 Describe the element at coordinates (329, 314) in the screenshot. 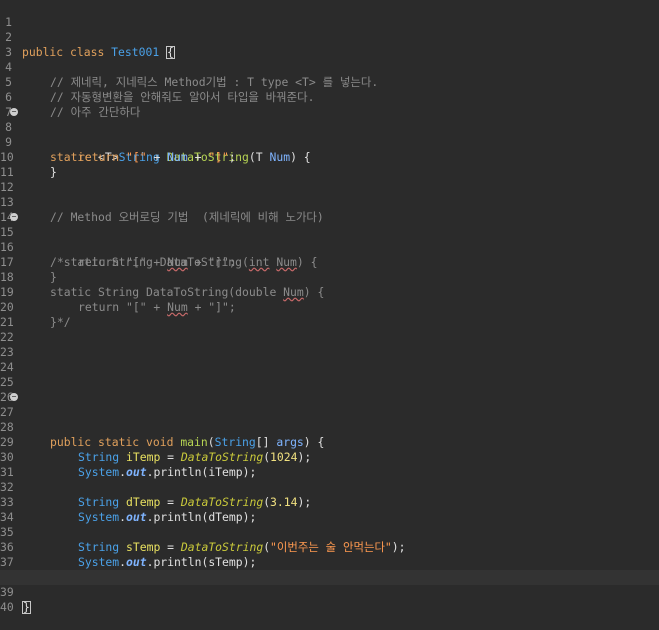

I see `code-line: 21` at that location.